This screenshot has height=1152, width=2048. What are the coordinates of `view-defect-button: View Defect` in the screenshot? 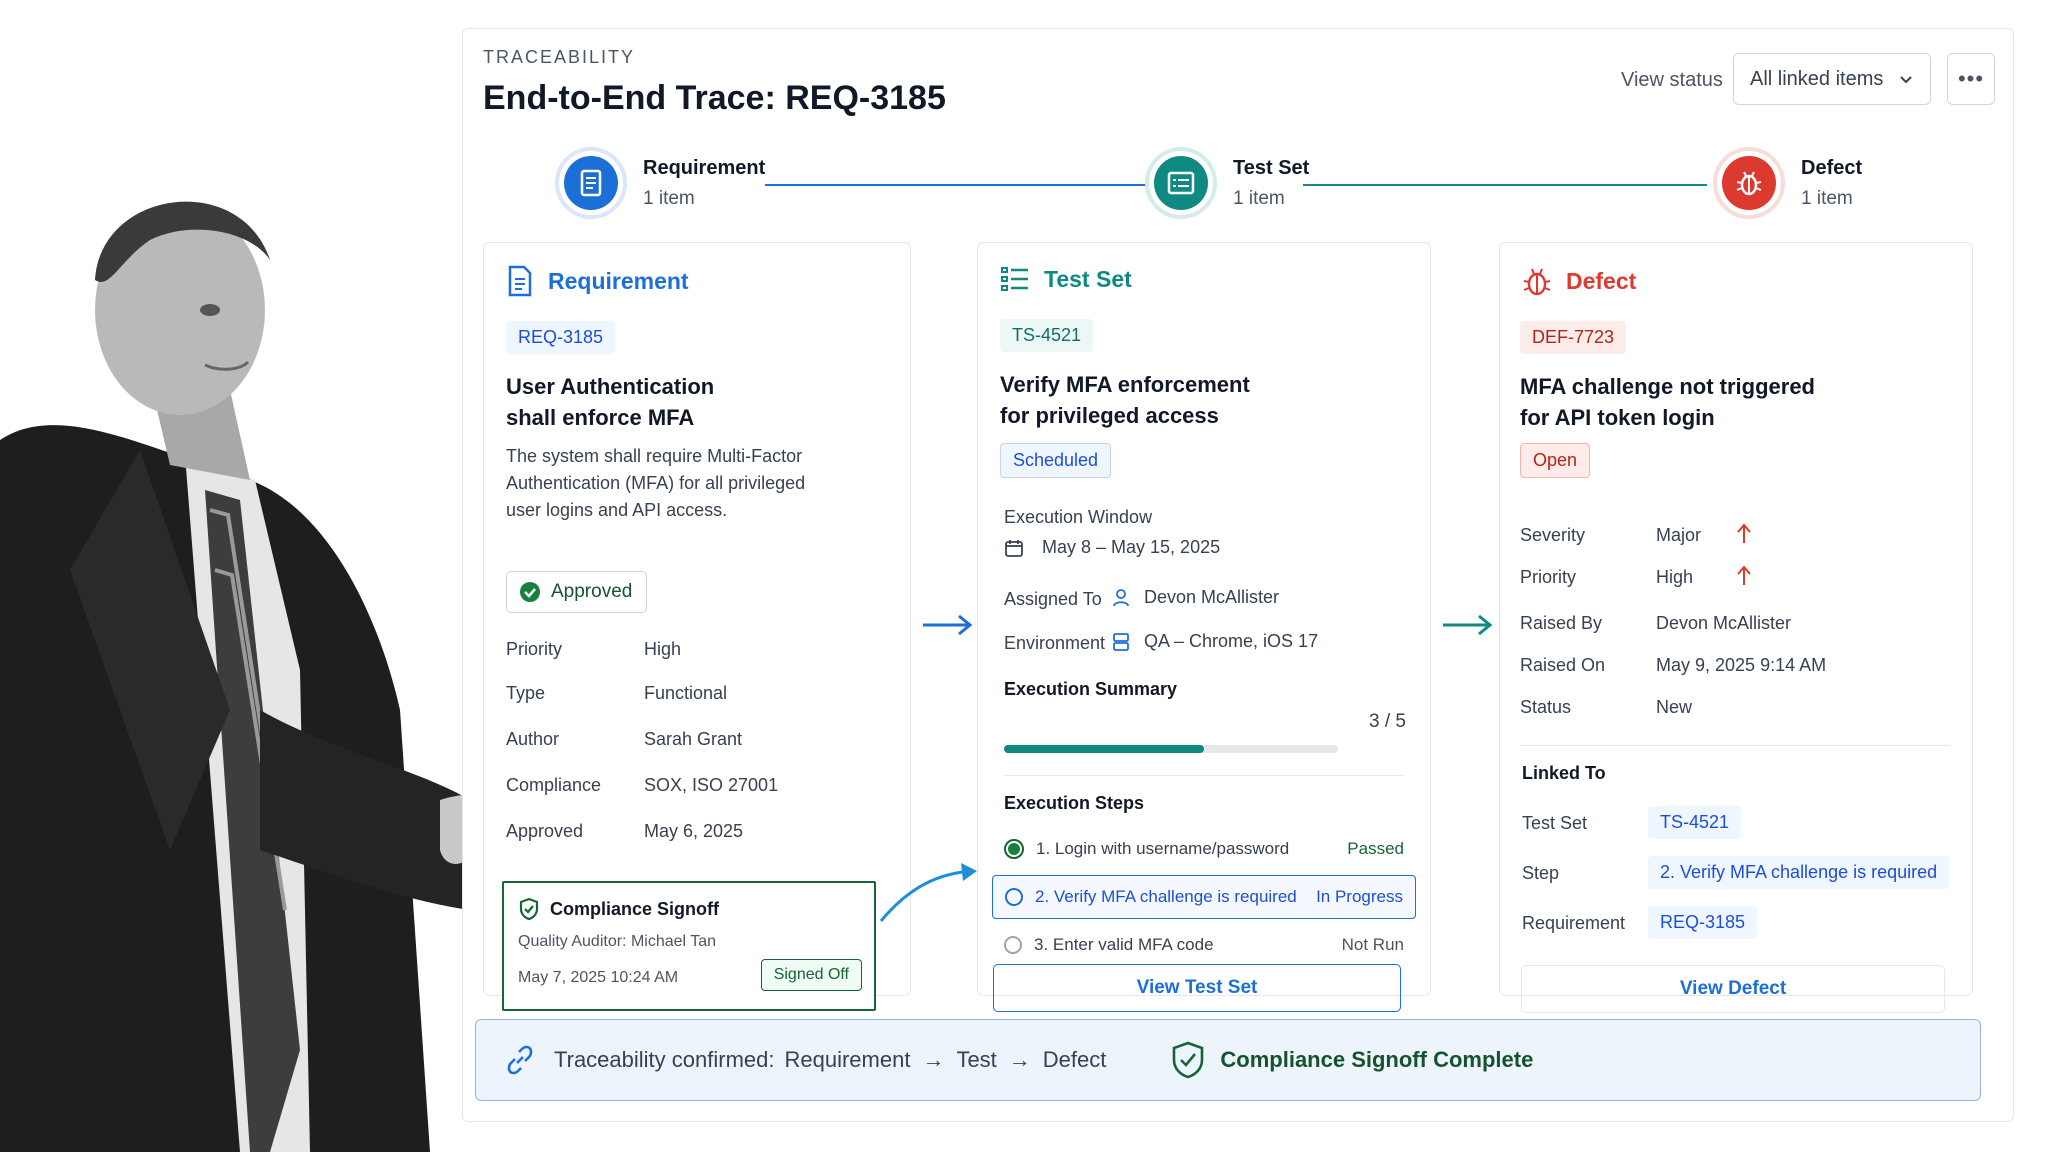 It's located at (1733, 989).